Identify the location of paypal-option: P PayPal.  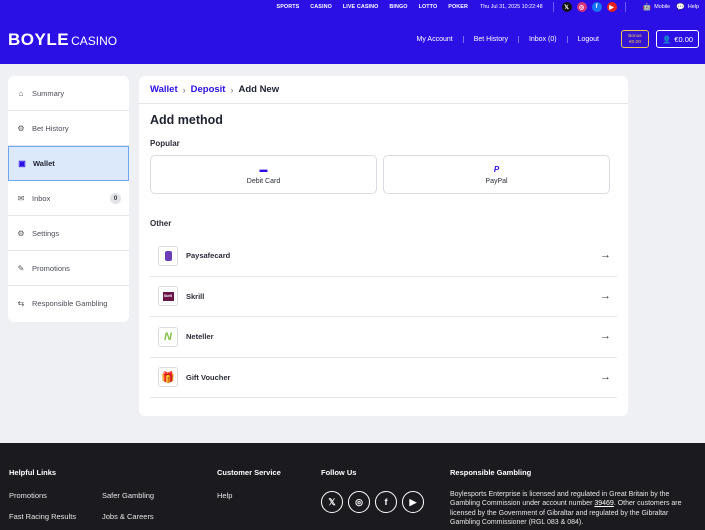
(496, 174).